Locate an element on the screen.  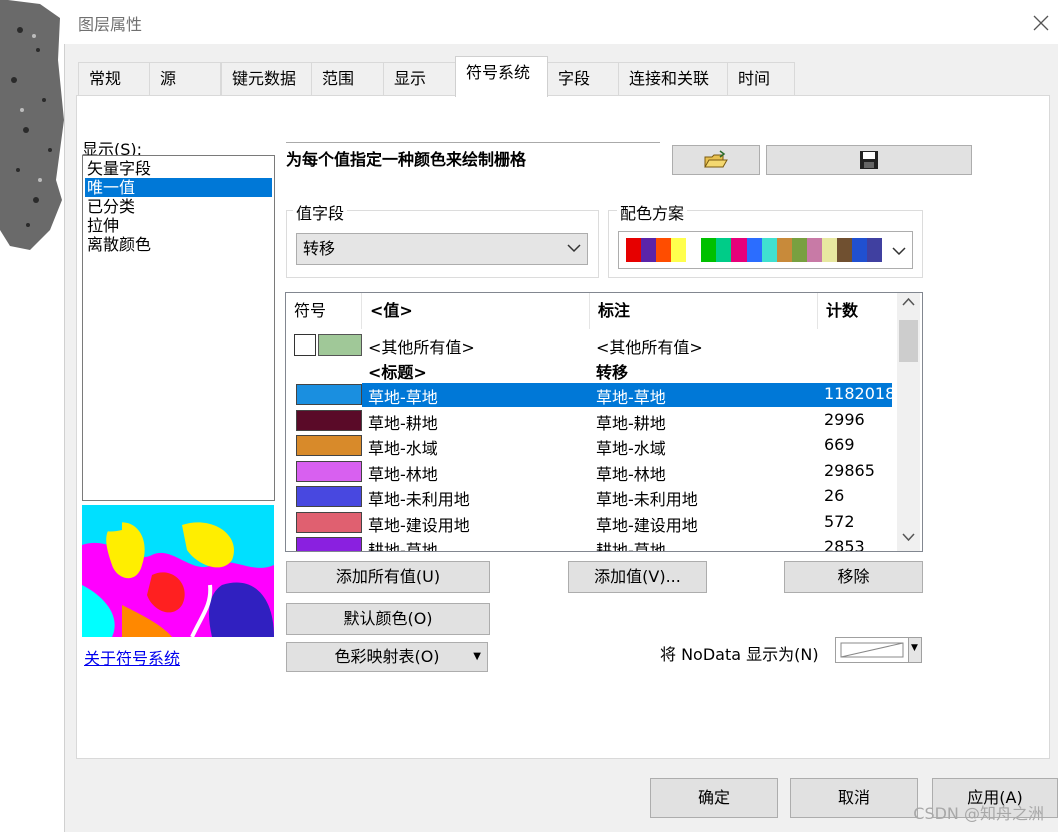
col-label: 标注 is located at coordinates (704, 311).